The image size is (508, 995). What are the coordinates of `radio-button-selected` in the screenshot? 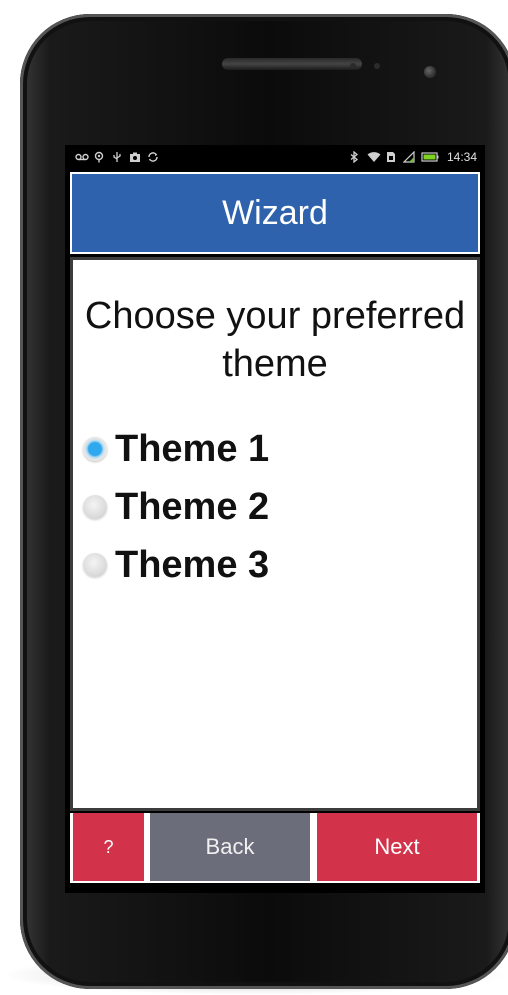 It's located at (95, 449).